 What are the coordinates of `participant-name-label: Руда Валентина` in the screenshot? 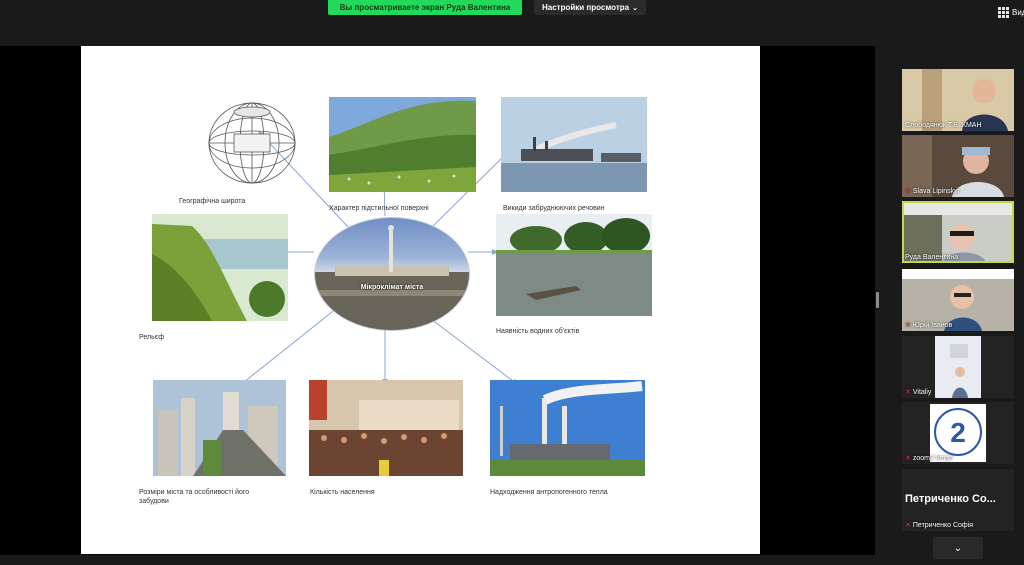 It's located at (932, 257).